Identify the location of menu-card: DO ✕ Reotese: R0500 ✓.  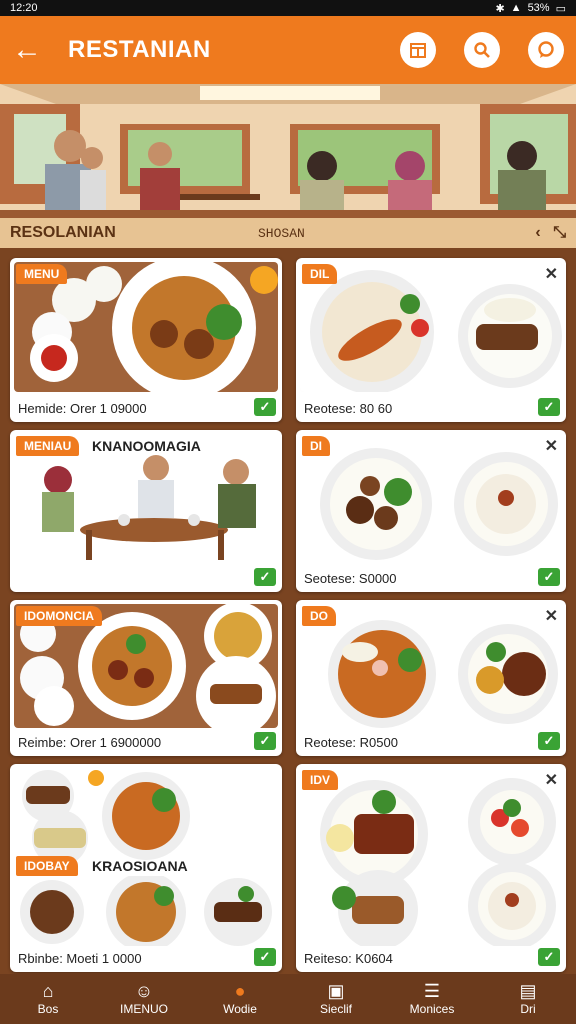
(431, 678).